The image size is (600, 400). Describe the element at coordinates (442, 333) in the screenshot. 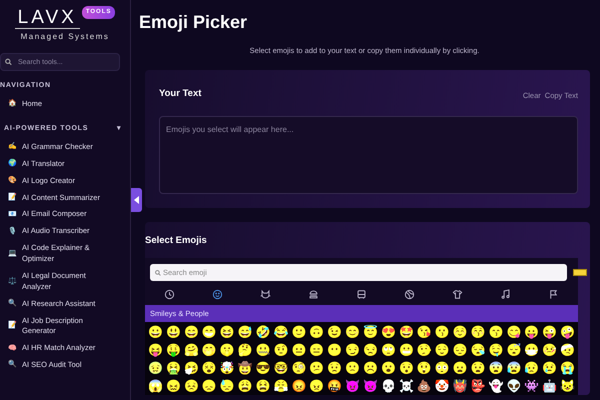

I see `emoji-button: 😗` at that location.